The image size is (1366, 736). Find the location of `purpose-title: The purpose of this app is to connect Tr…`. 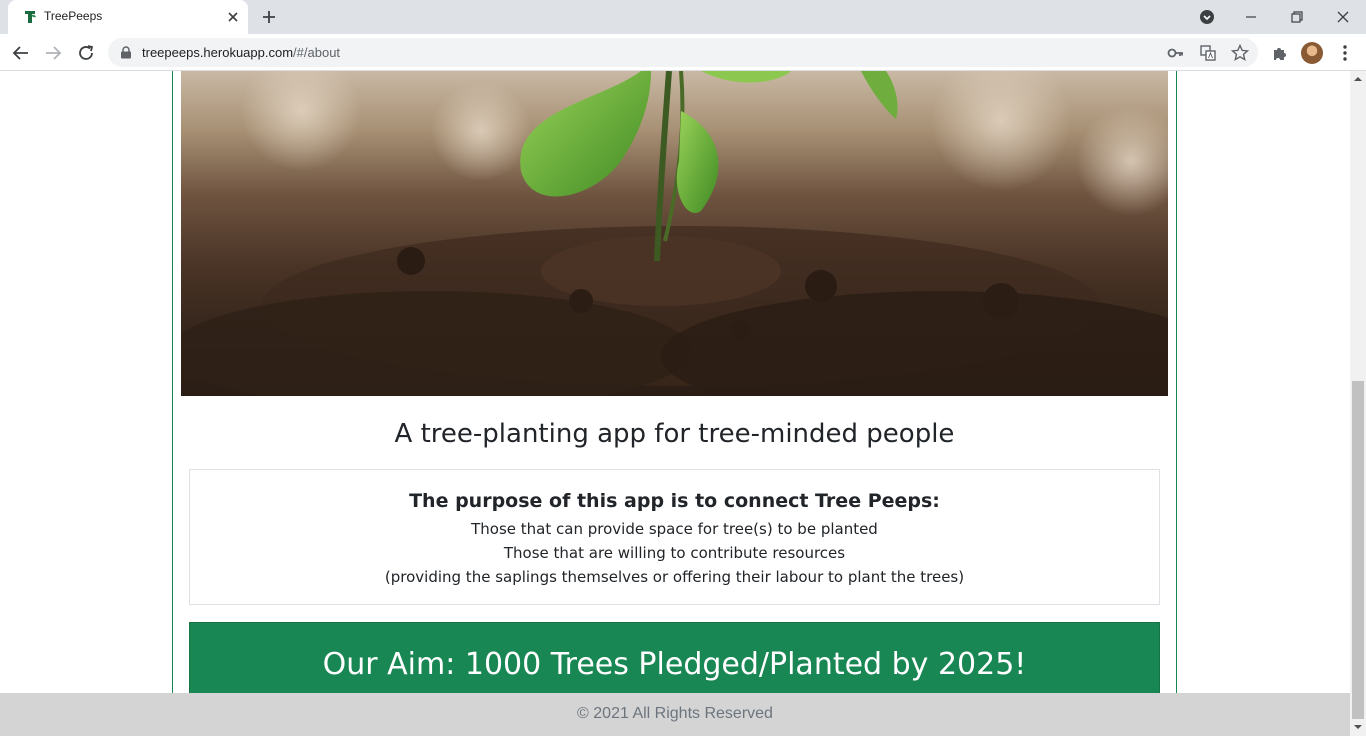

purpose-title: The purpose of this app is to connect Tr… is located at coordinates (674, 501).